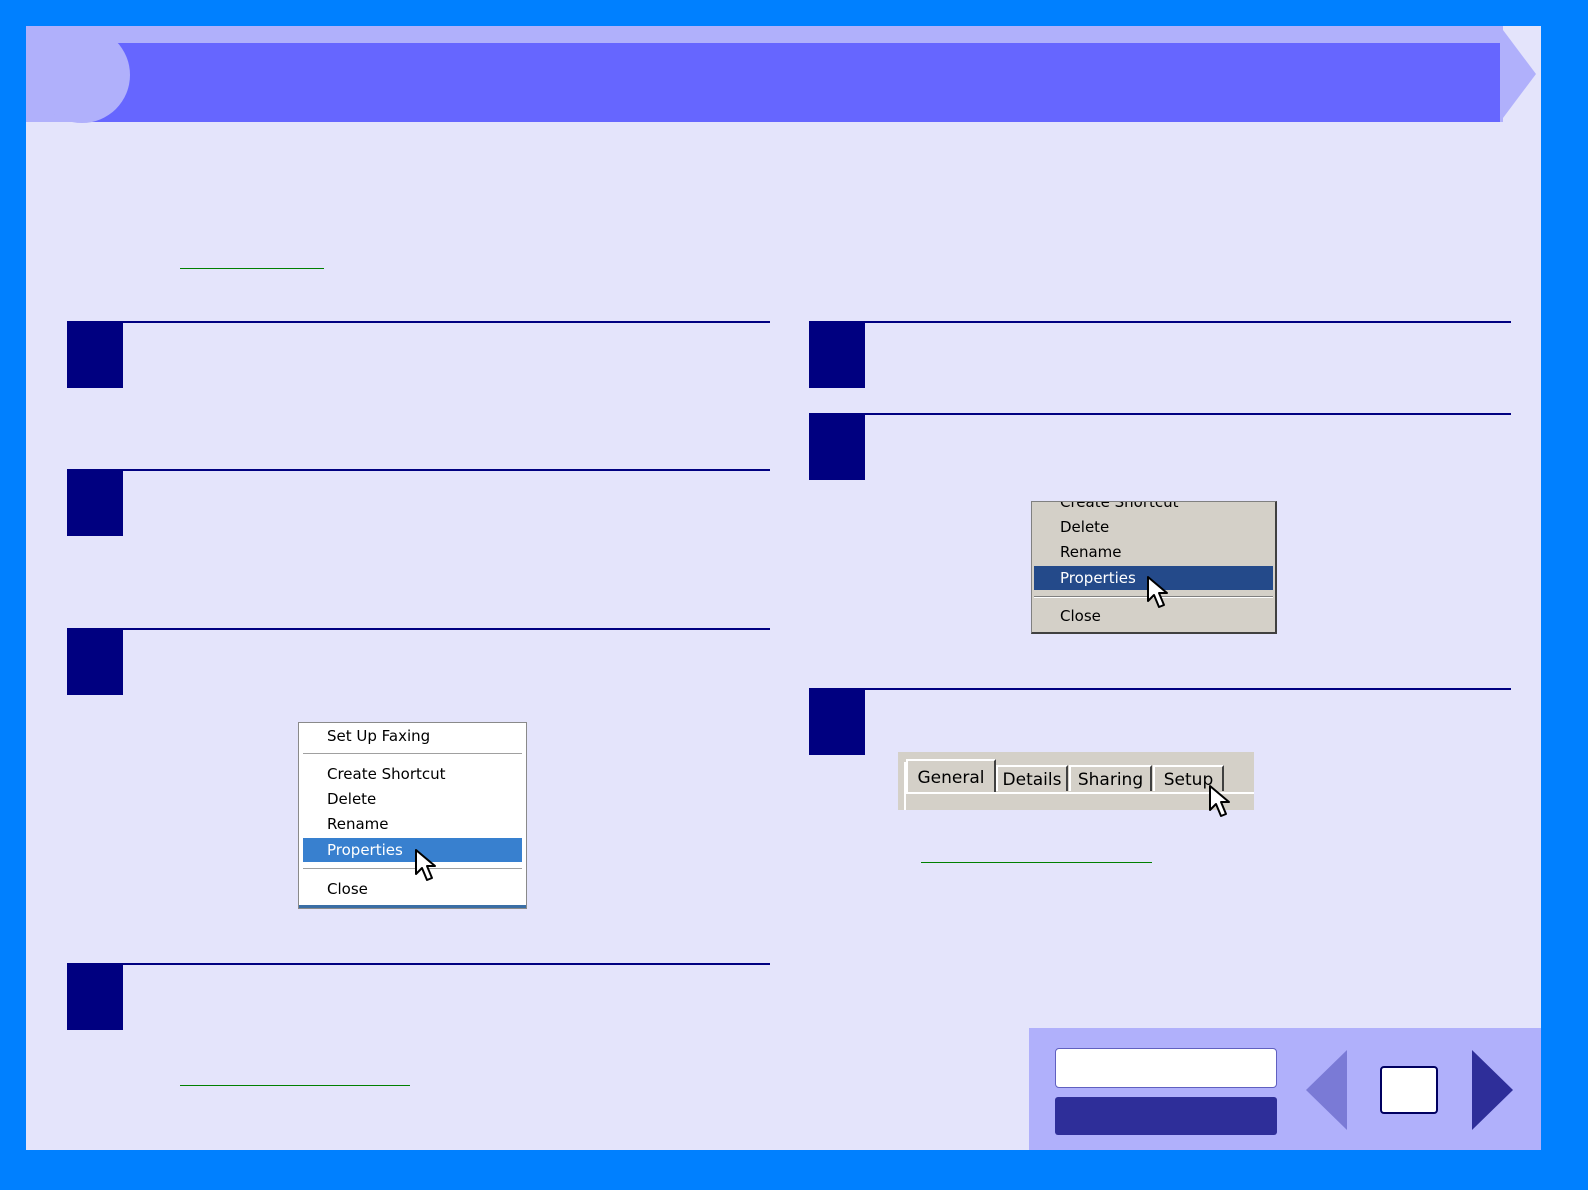  What do you see at coordinates (412, 850) in the screenshot?
I see `menu-item-properties: Properties` at bounding box center [412, 850].